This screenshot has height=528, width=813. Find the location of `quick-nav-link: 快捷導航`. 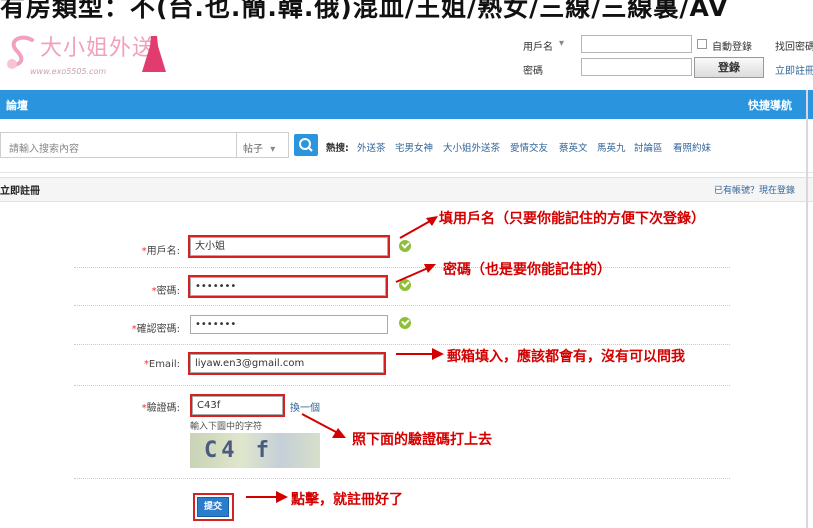

quick-nav-link: 快捷導航 is located at coordinates (770, 105).